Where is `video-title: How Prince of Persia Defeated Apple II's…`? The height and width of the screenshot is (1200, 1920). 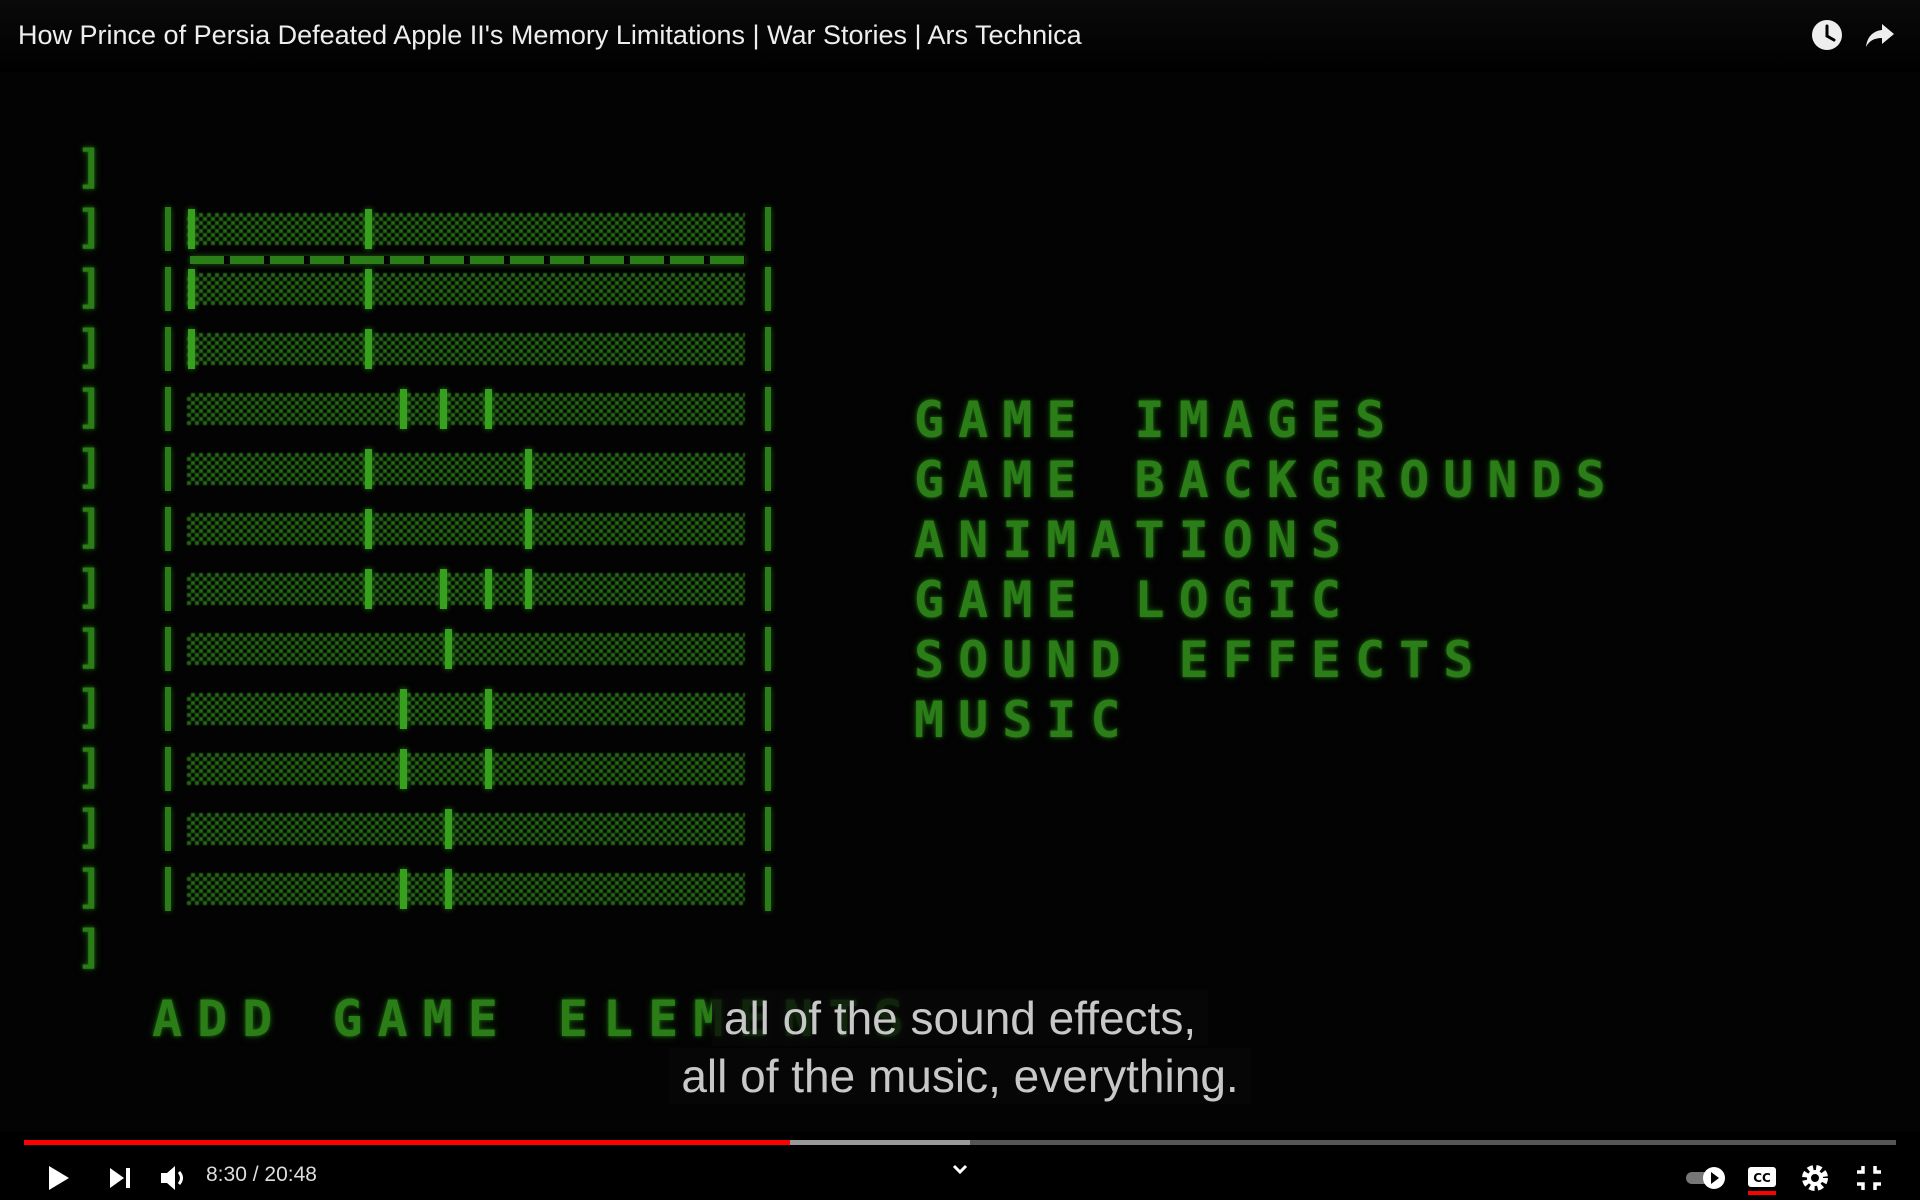
video-title: How Prince of Persia Defeated Apple II's… is located at coordinates (550, 35).